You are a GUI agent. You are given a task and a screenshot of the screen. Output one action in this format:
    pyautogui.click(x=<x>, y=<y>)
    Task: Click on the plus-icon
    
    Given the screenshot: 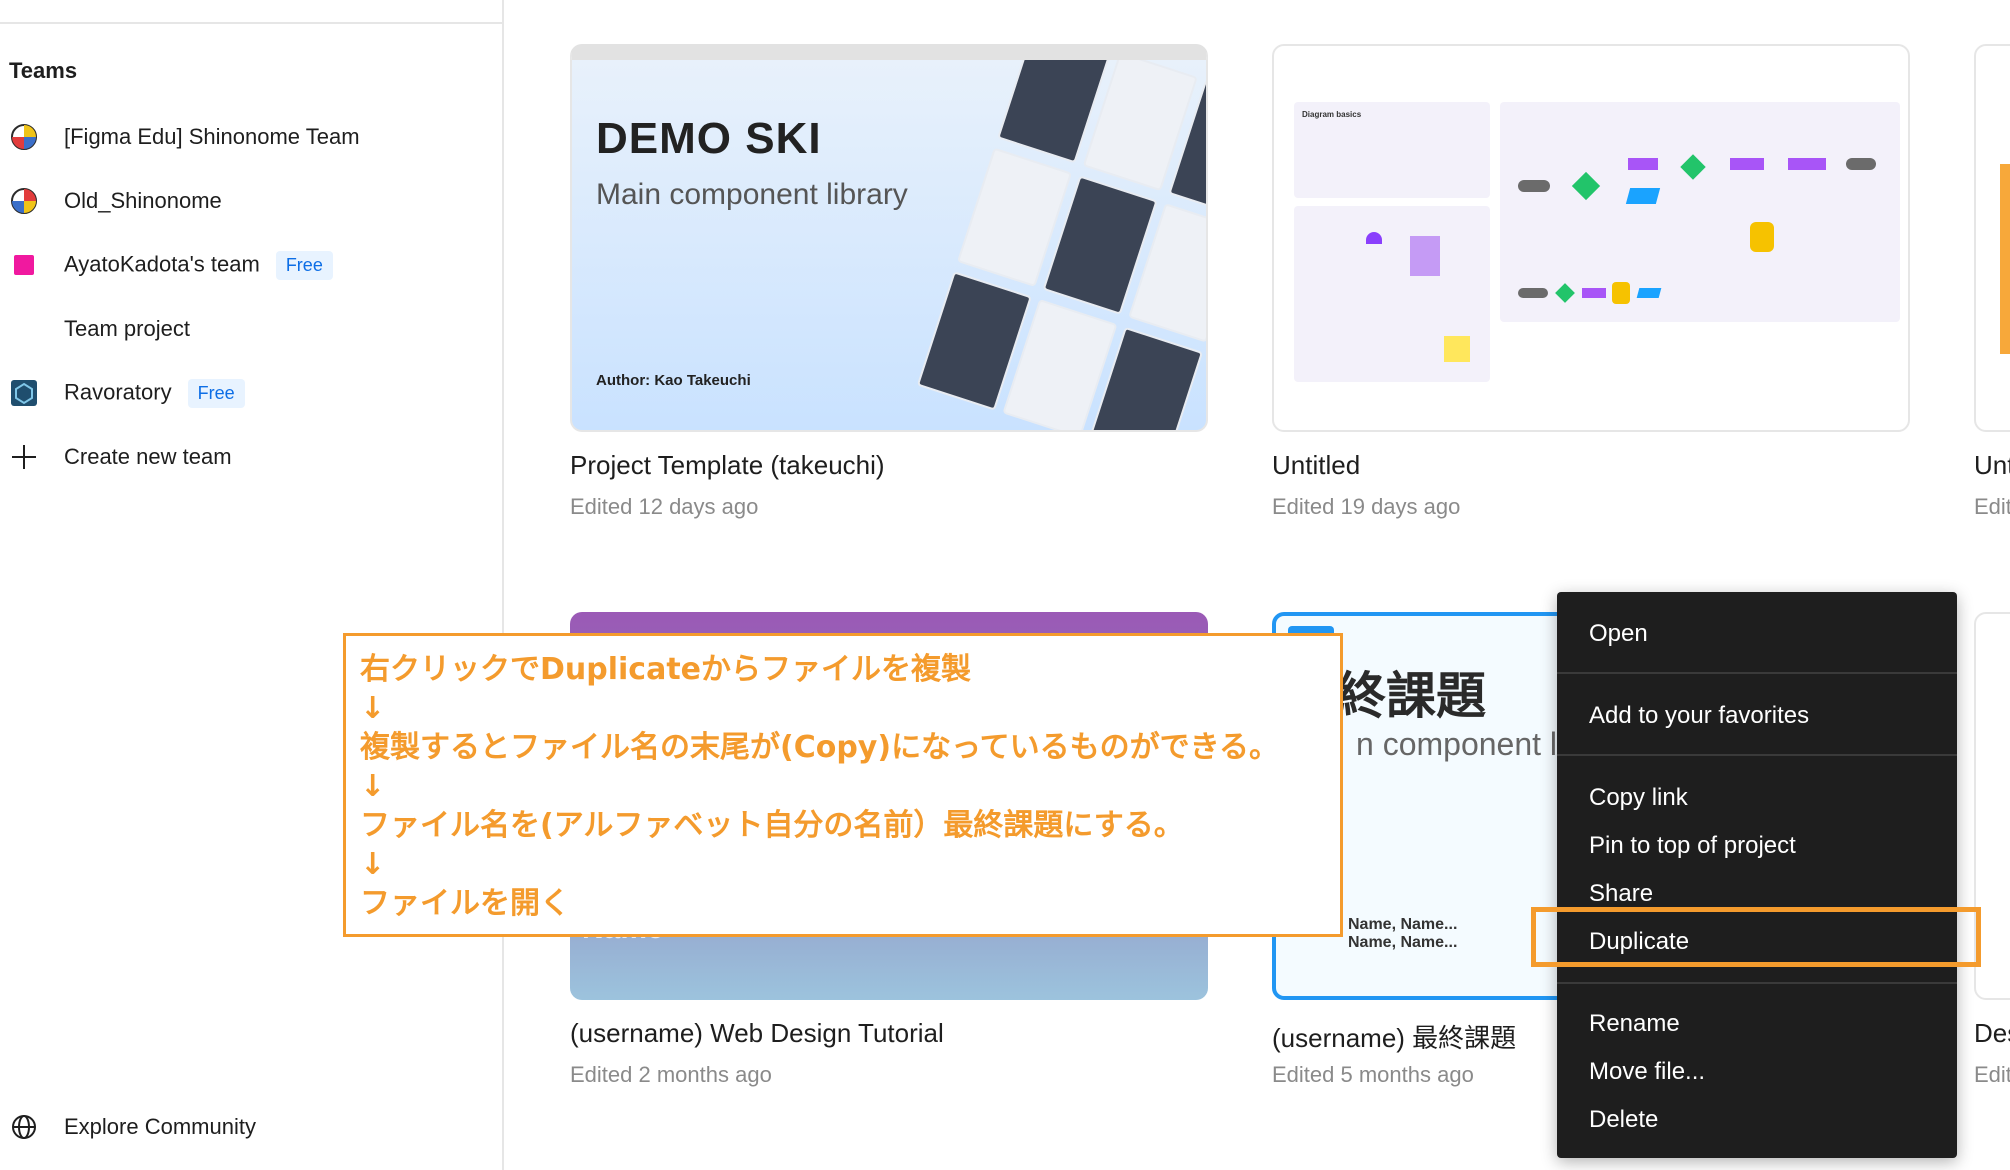 What is the action you would take?
    pyautogui.click(x=24, y=457)
    